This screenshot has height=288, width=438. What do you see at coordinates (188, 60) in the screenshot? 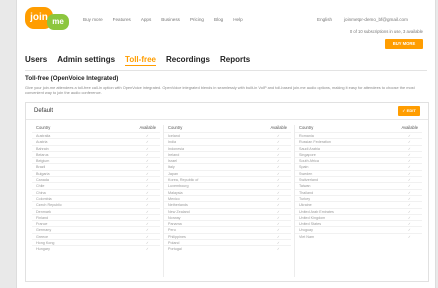
I see `tab-recordings: Recordings` at bounding box center [188, 60].